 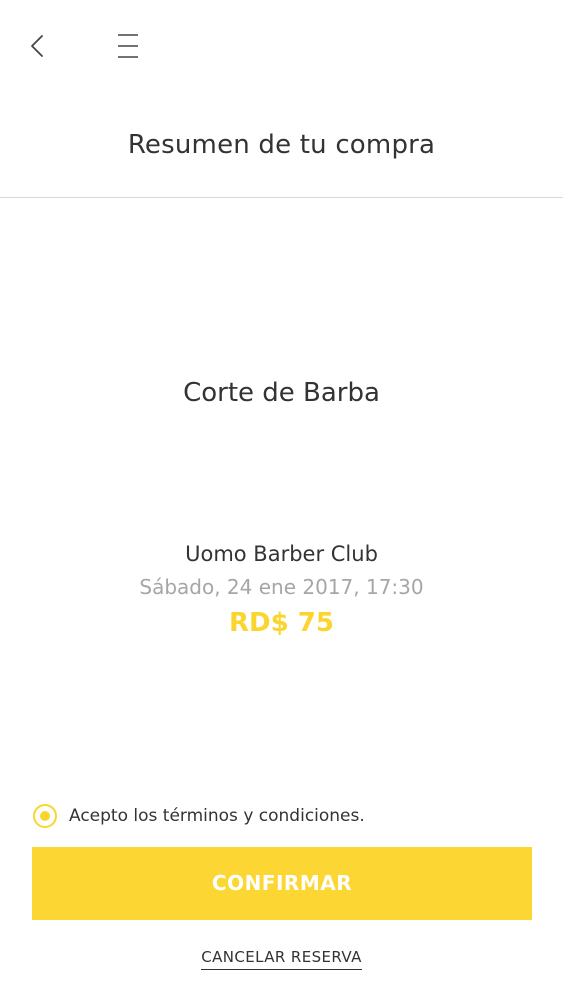 What do you see at coordinates (281, 554) in the screenshot?
I see `venue-name: Uomo Barber Club` at bounding box center [281, 554].